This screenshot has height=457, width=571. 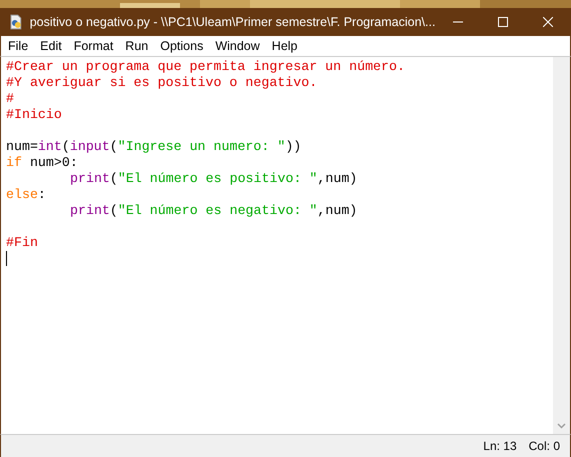 I want to click on text-cursor, so click(x=6, y=258).